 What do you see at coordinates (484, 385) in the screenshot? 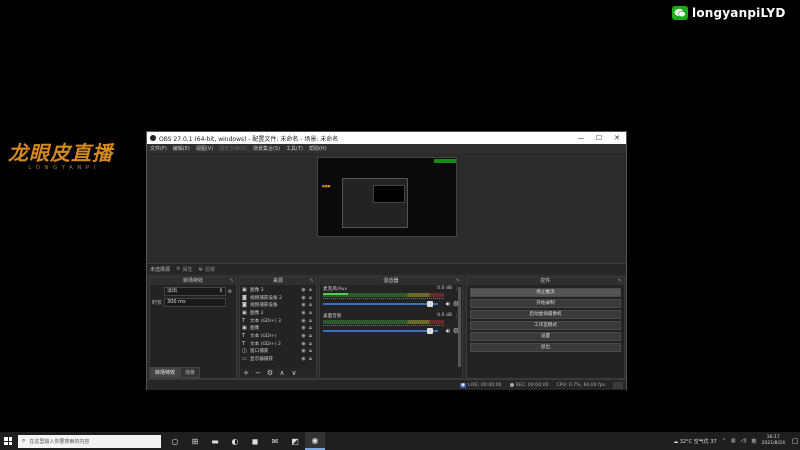
I see `live-timer: LIVE: 00:00:00` at bounding box center [484, 385].